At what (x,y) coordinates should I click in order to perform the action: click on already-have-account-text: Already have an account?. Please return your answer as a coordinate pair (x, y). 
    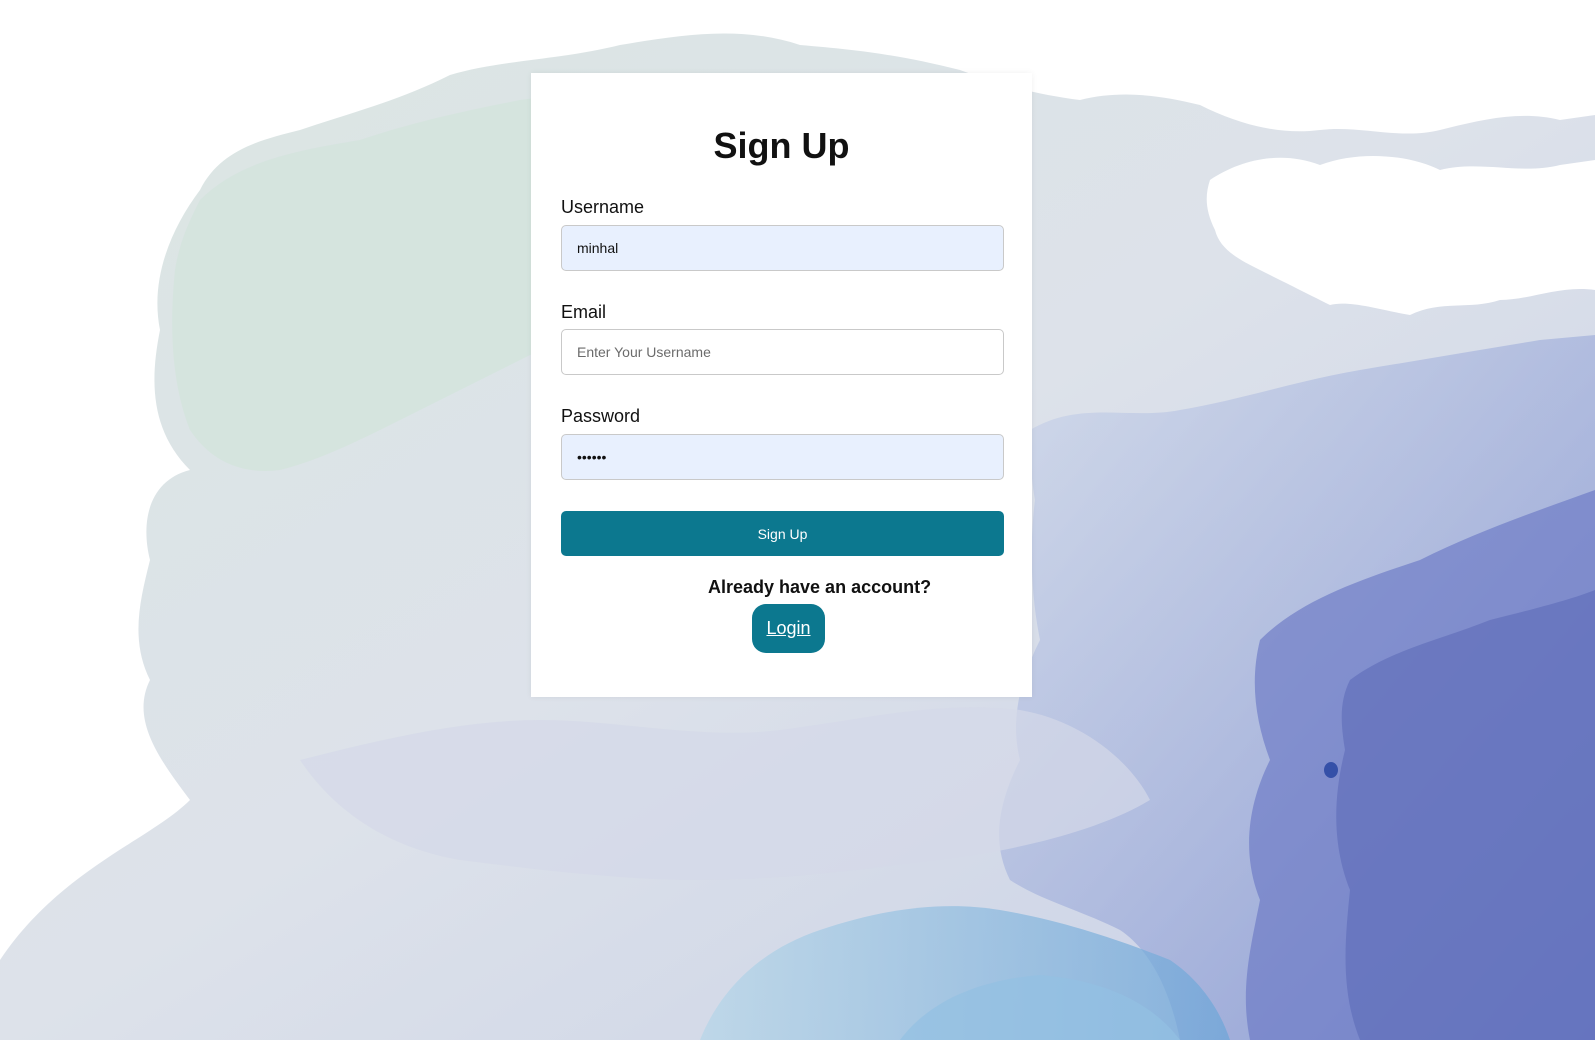
    Looking at the image, I should click on (820, 587).